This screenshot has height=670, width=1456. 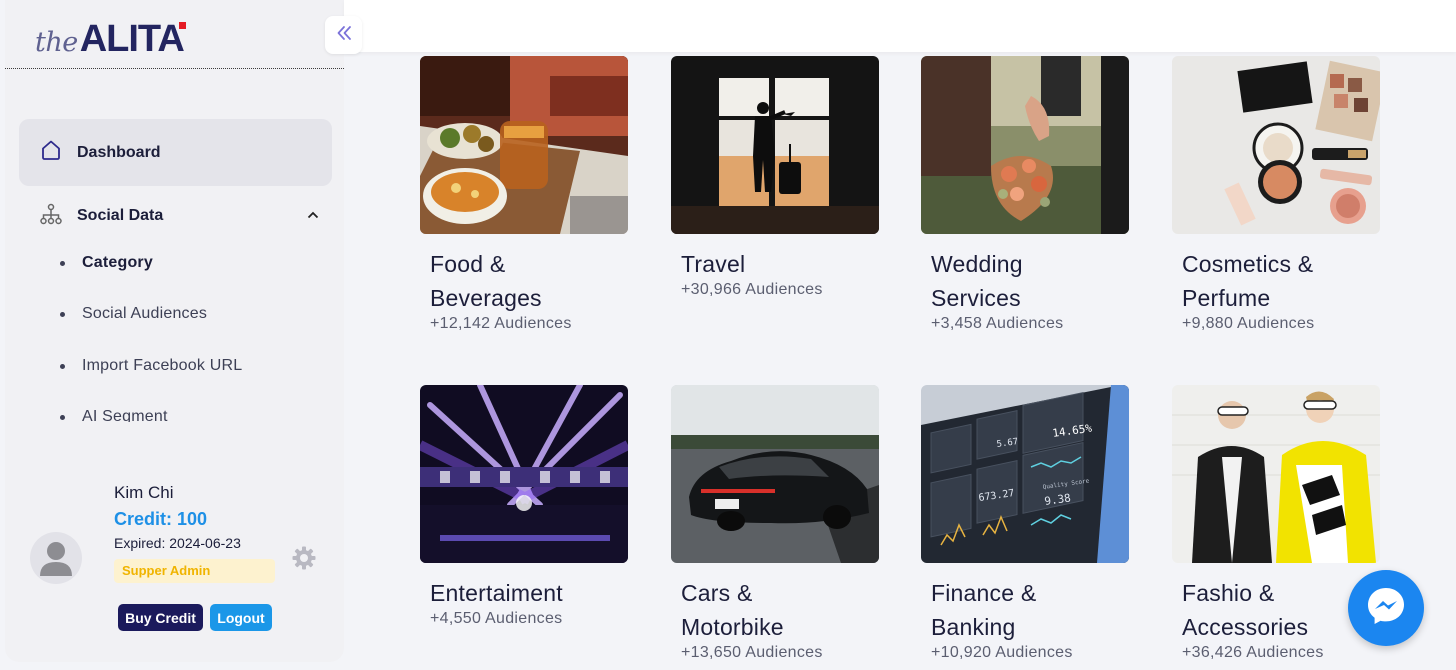 I want to click on role-badge: Supper Admin, so click(x=194, y=571).